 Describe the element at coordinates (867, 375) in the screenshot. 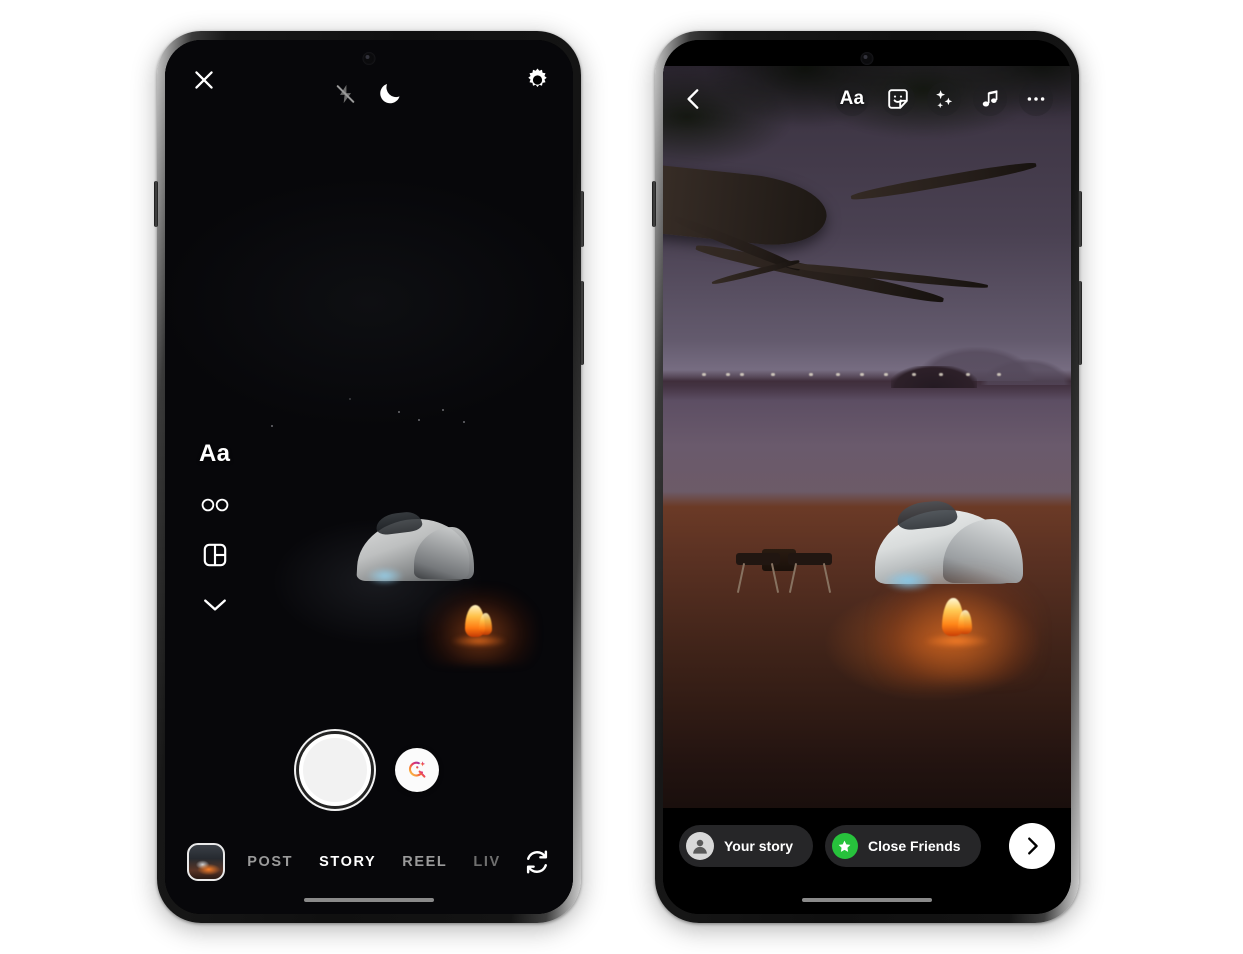

I see `shoreline-lights` at that location.